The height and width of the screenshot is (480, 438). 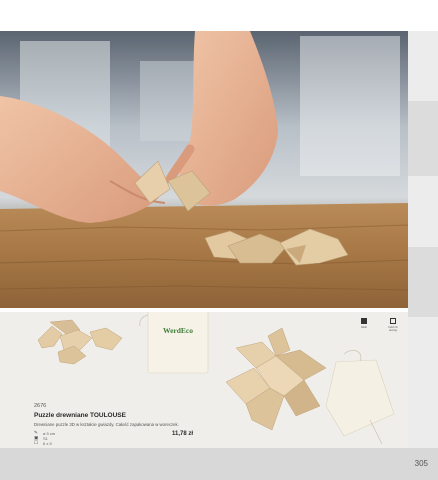 I want to click on badge-caption: bdsh, so click(x=364, y=327).